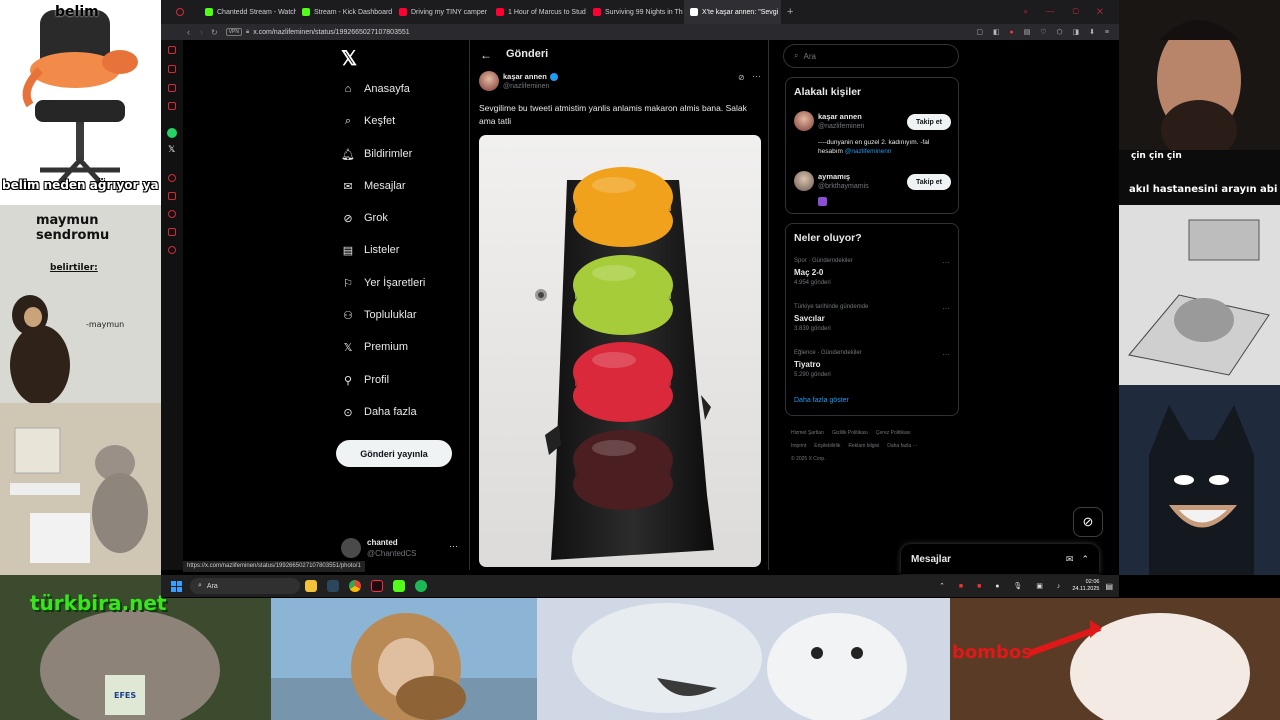 The height and width of the screenshot is (720, 1280). What do you see at coordinates (486, 55) in the screenshot?
I see `back-arrow-icon: ←` at bounding box center [486, 55].